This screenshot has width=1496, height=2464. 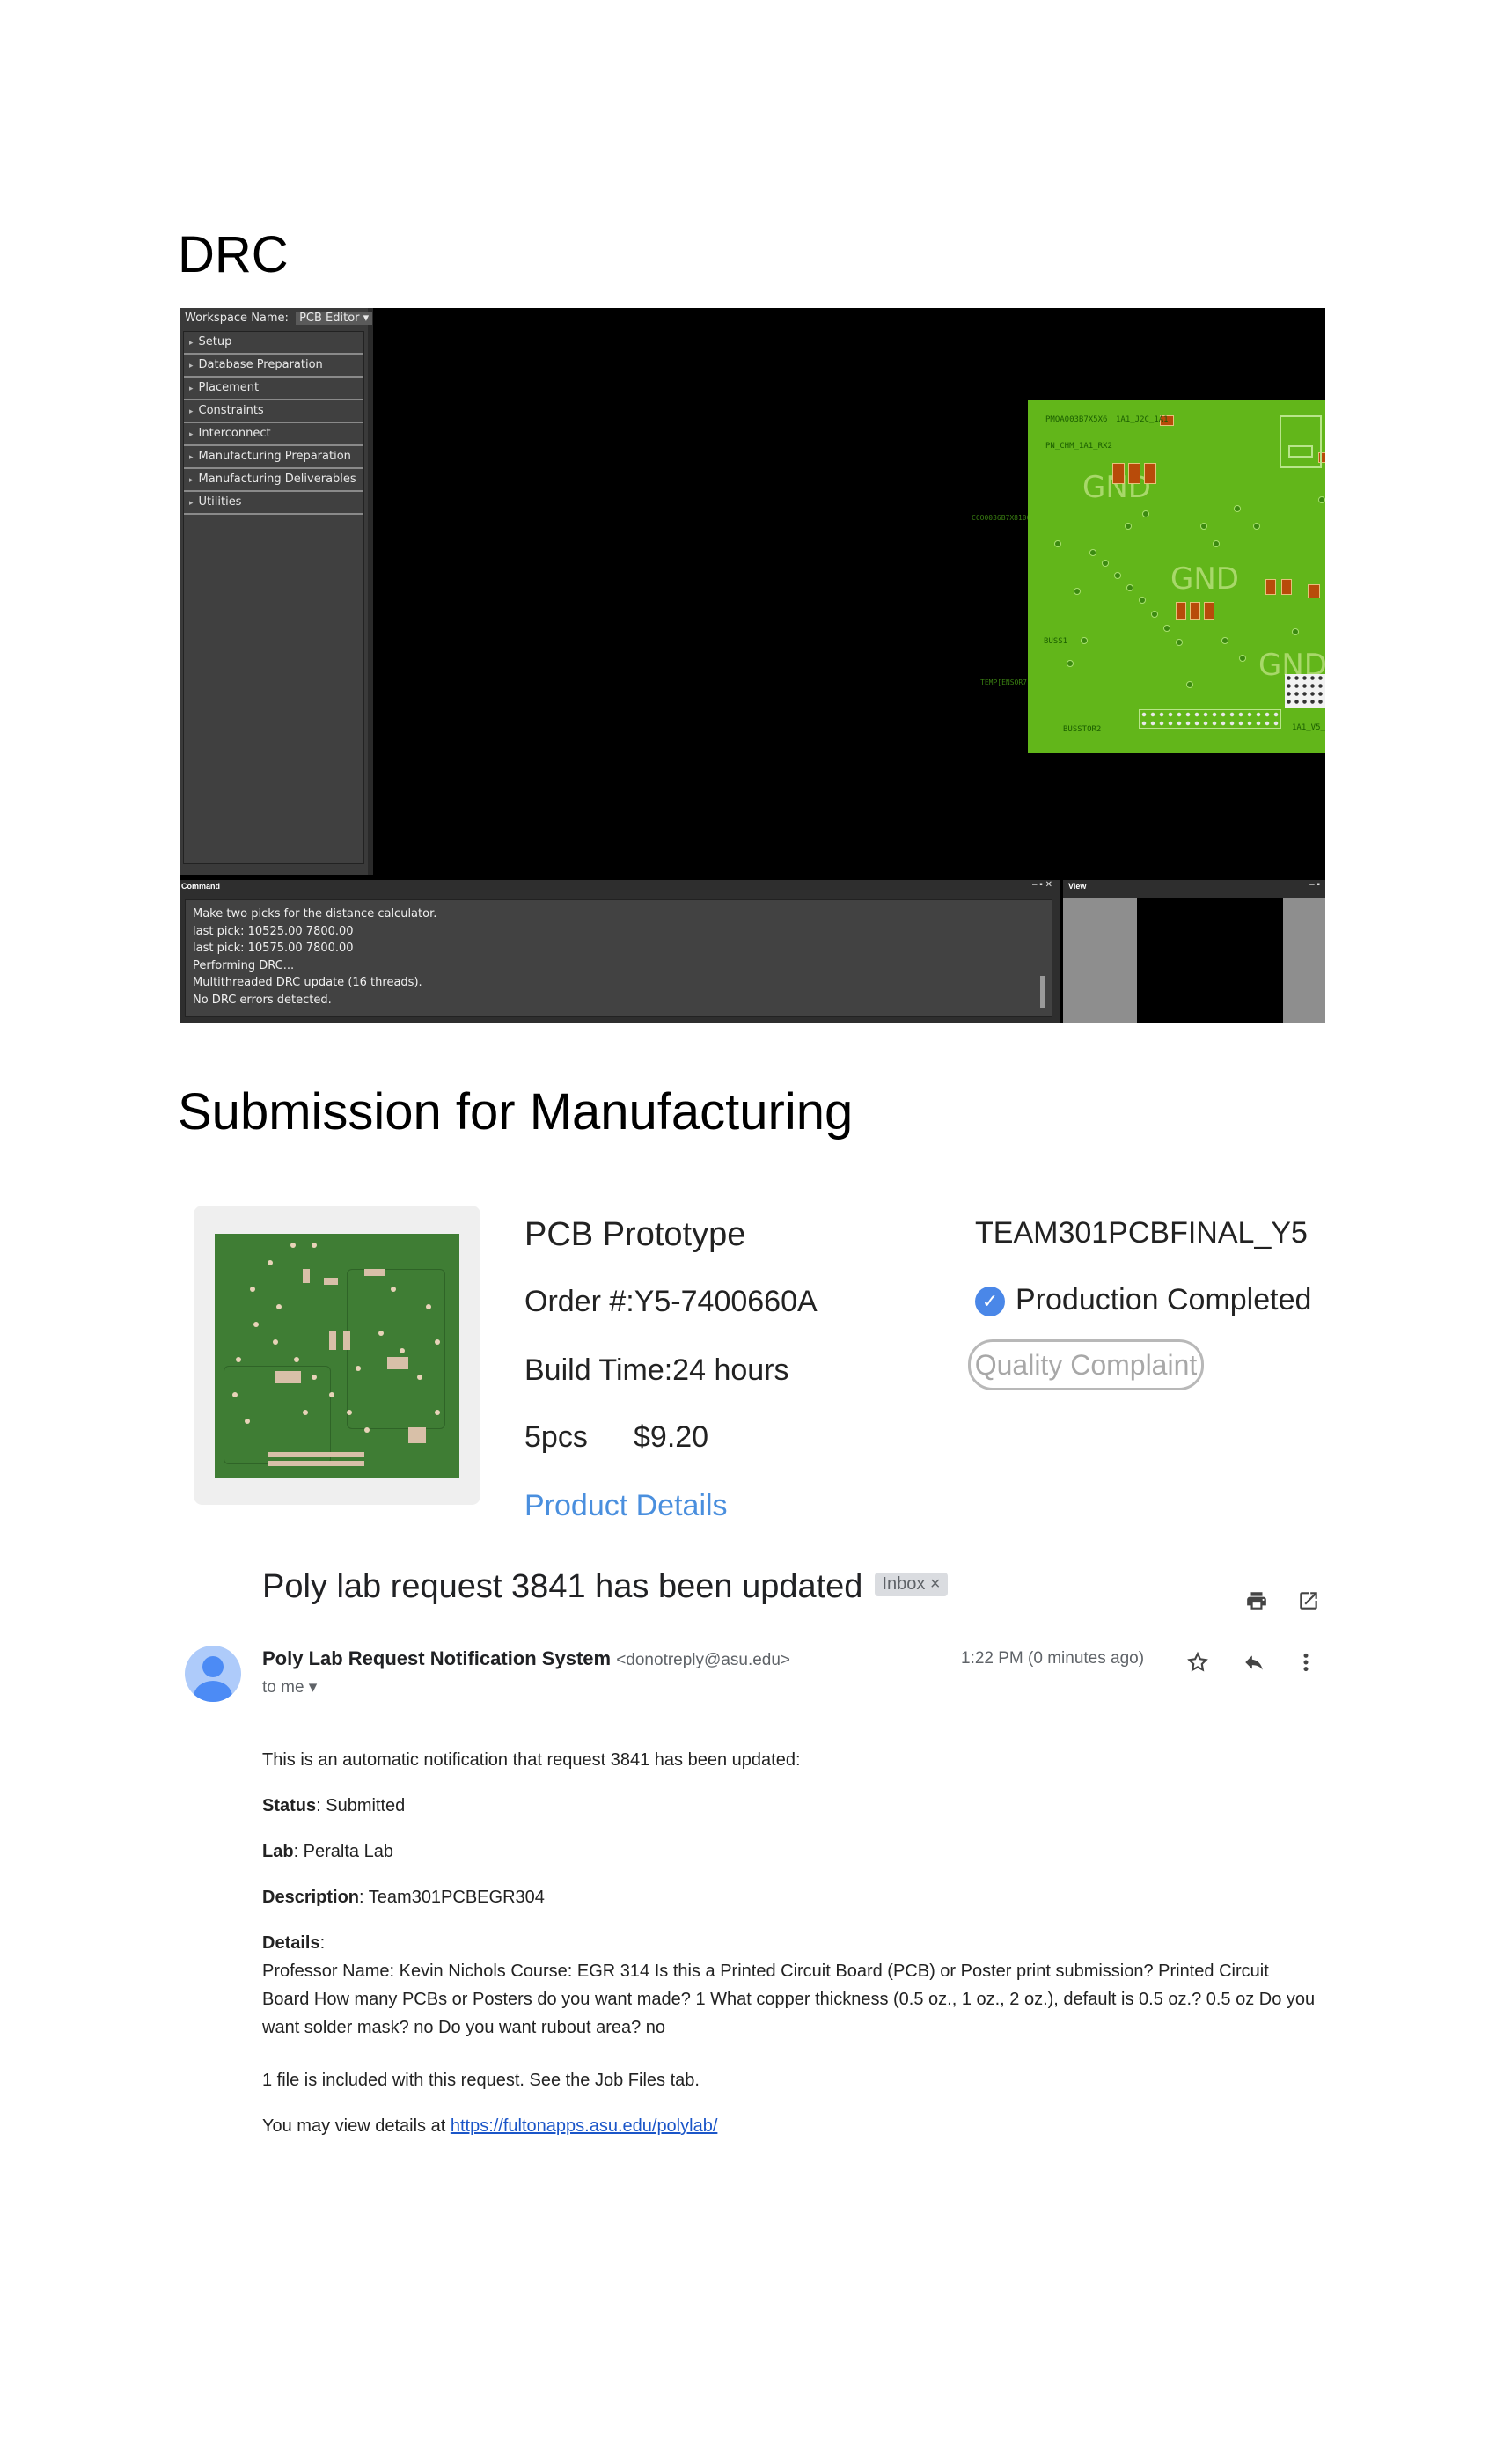 What do you see at coordinates (213, 1674) in the screenshot?
I see `sender-avatar` at bounding box center [213, 1674].